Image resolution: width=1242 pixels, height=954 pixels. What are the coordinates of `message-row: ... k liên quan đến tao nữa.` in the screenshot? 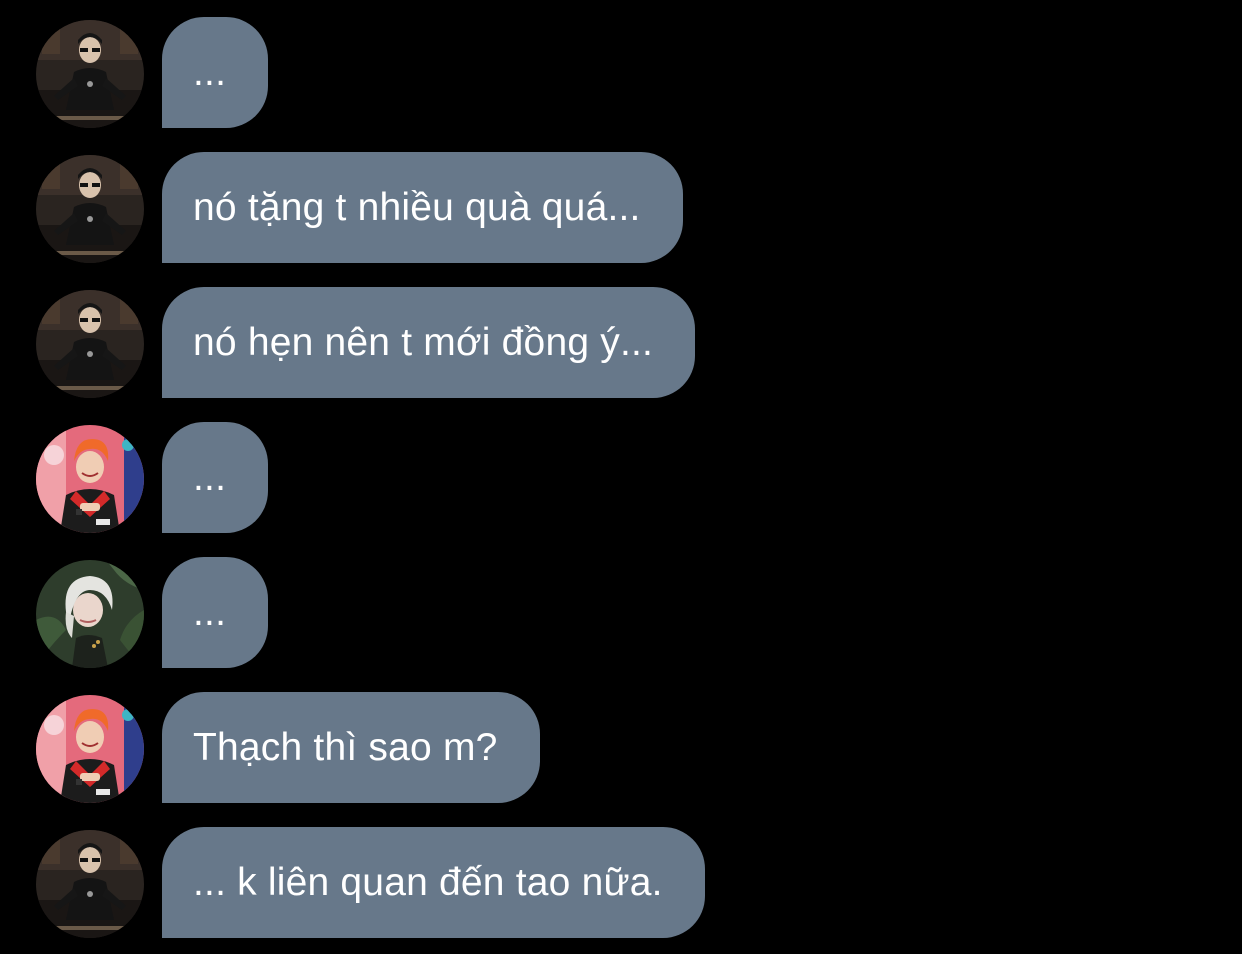 It's located at (621, 882).